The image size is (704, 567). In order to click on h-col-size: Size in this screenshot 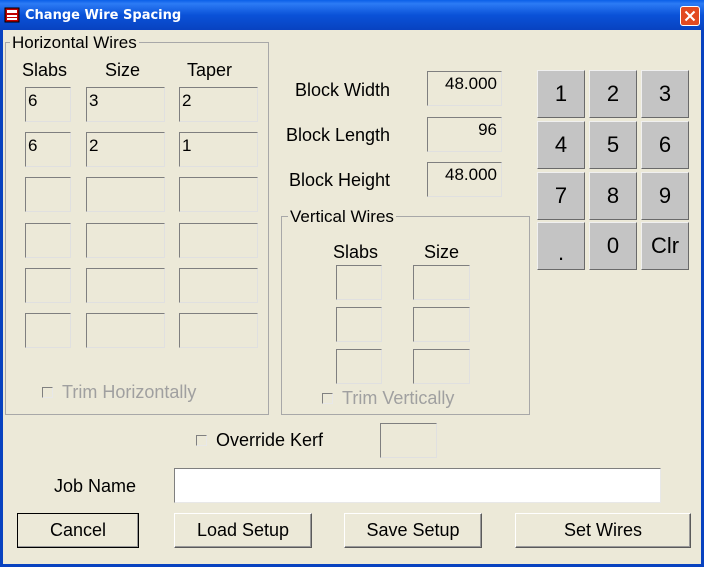, I will do `click(123, 70)`.